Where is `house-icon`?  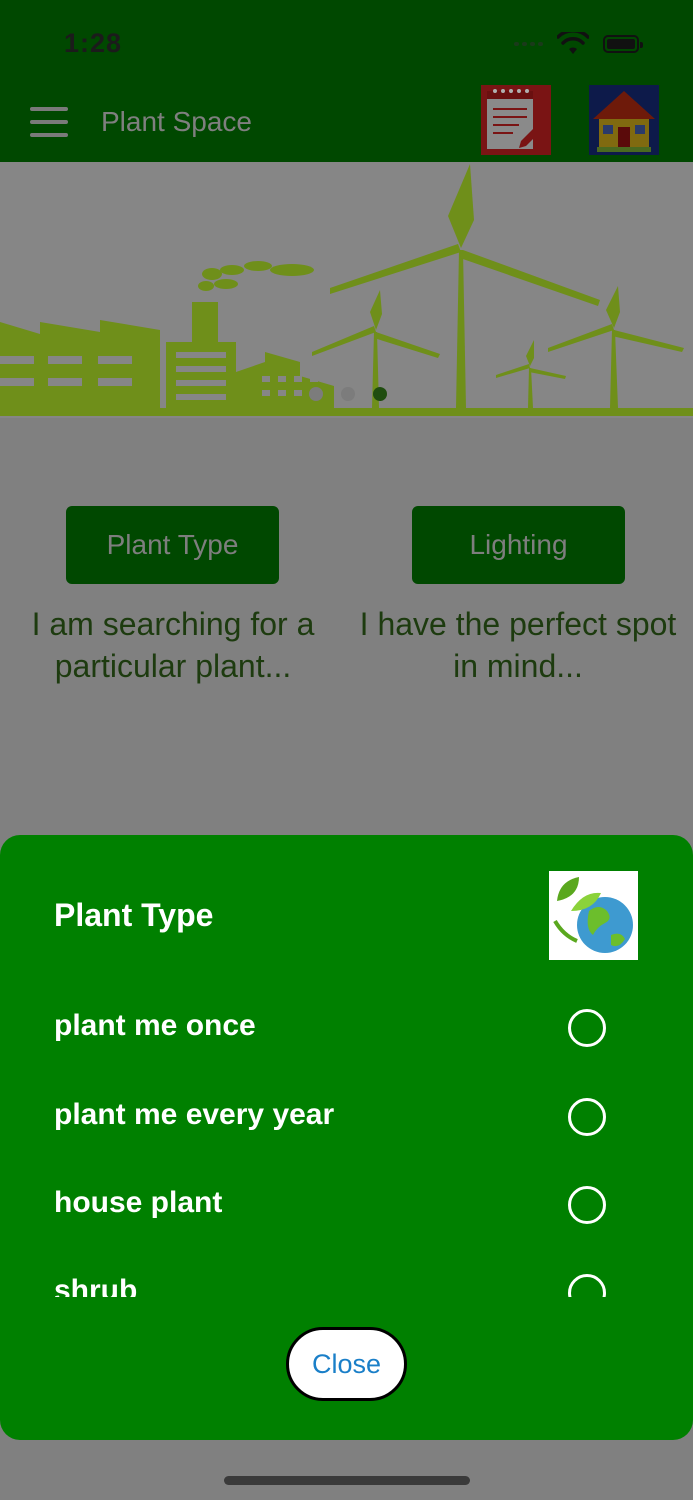
house-icon is located at coordinates (624, 120).